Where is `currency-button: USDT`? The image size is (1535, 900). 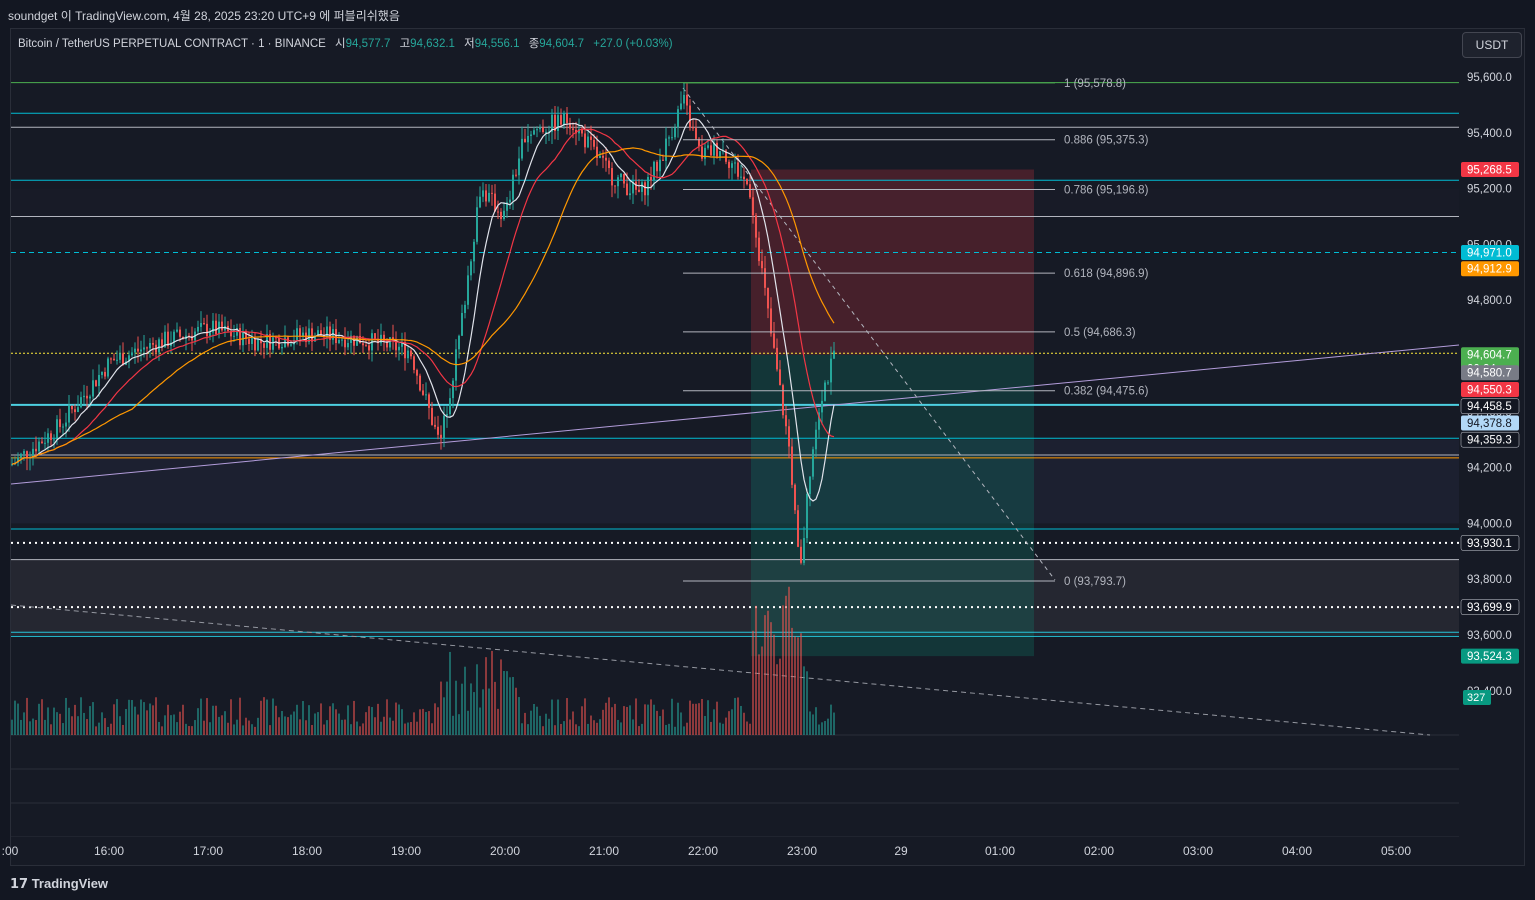
currency-button: USDT is located at coordinates (1492, 45).